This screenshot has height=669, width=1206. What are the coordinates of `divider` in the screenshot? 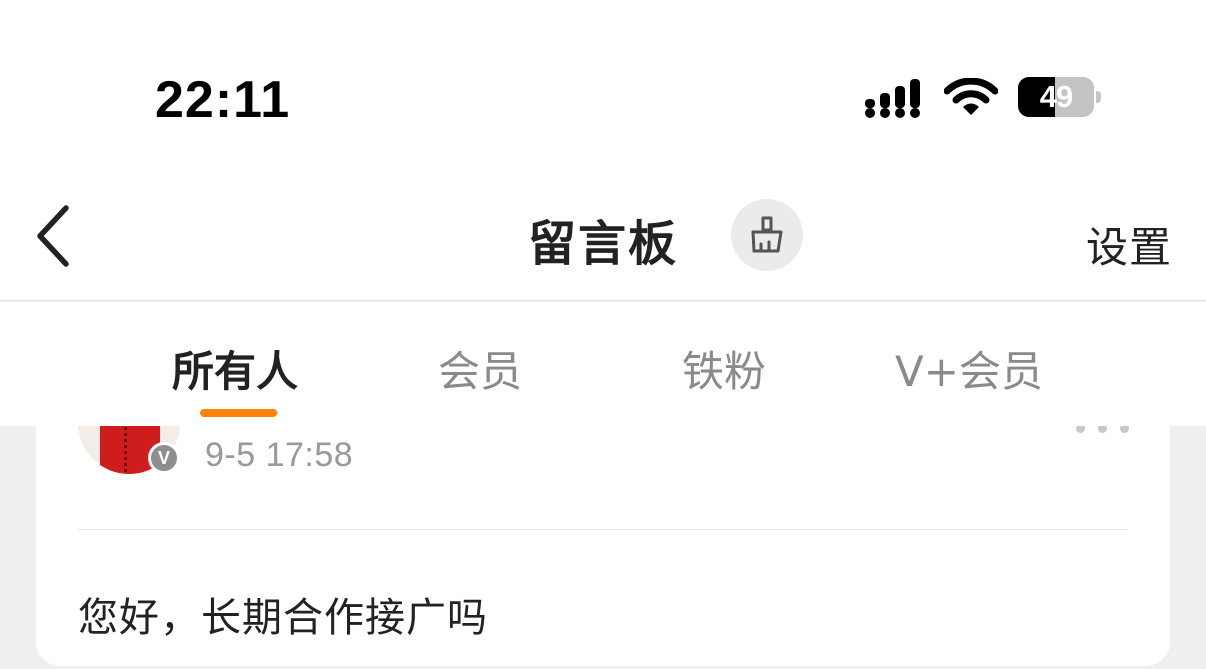 It's located at (603, 529).